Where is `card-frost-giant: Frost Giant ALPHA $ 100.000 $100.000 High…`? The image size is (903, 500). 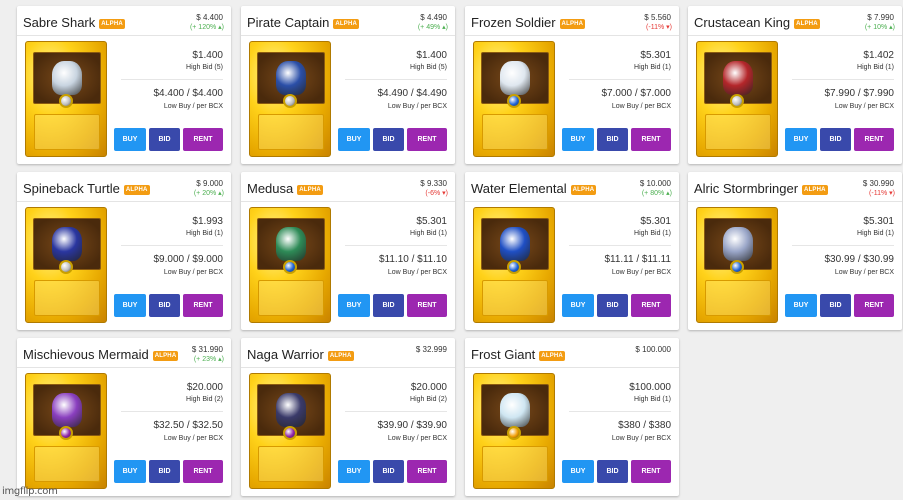
card-frost-giant: Frost Giant ALPHA $ 100.000 $100.000 High… is located at coordinates (572, 417).